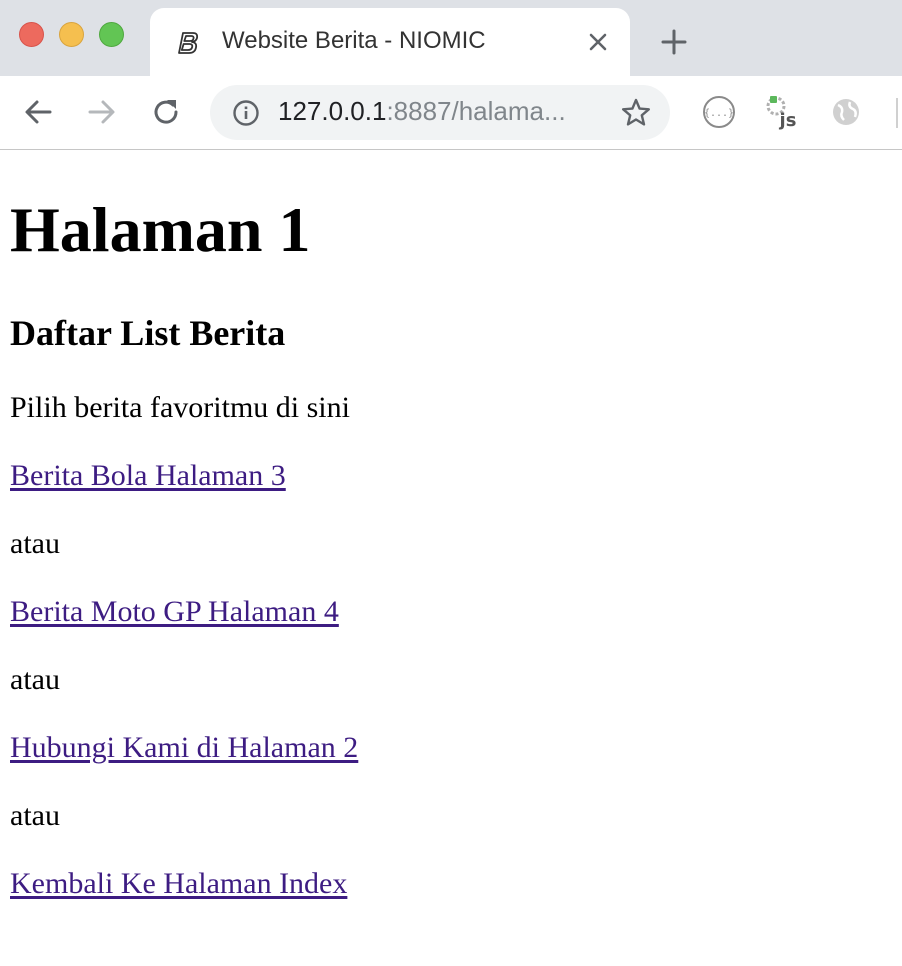  Describe the element at coordinates (31, 34) in the screenshot. I see `close-window-button` at that location.